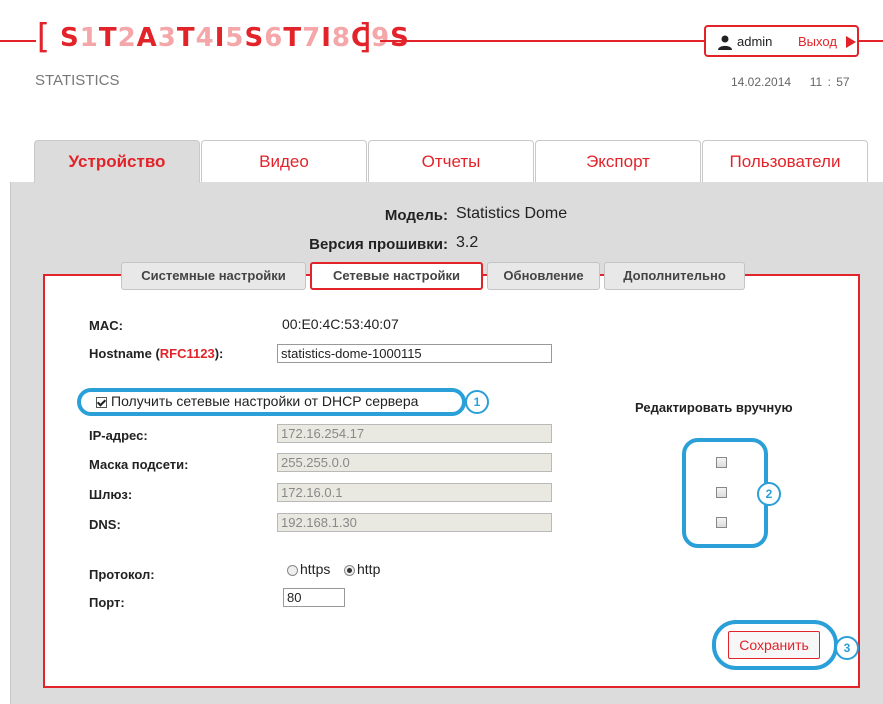 The image size is (883, 704). Describe the element at coordinates (205, 38) in the screenshot. I see `logo-char: 4` at that location.